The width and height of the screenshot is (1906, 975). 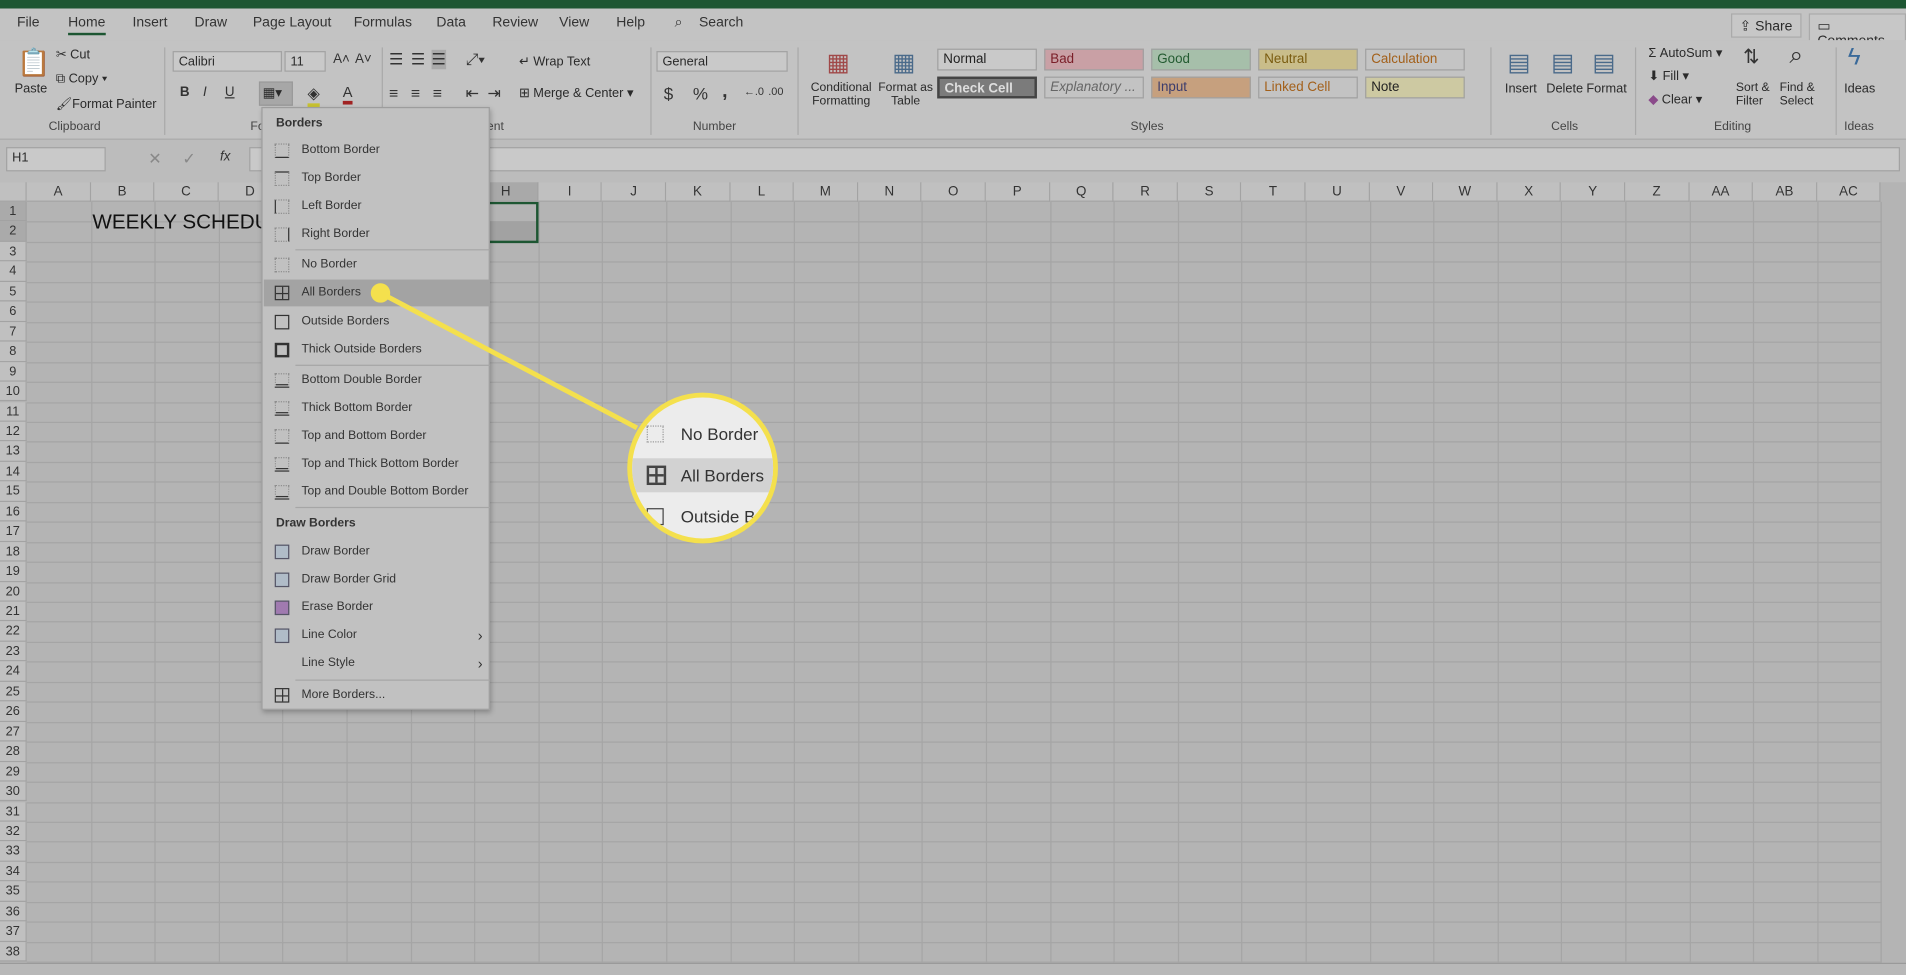 I want to click on outside-borders-icon, so click(x=655, y=517).